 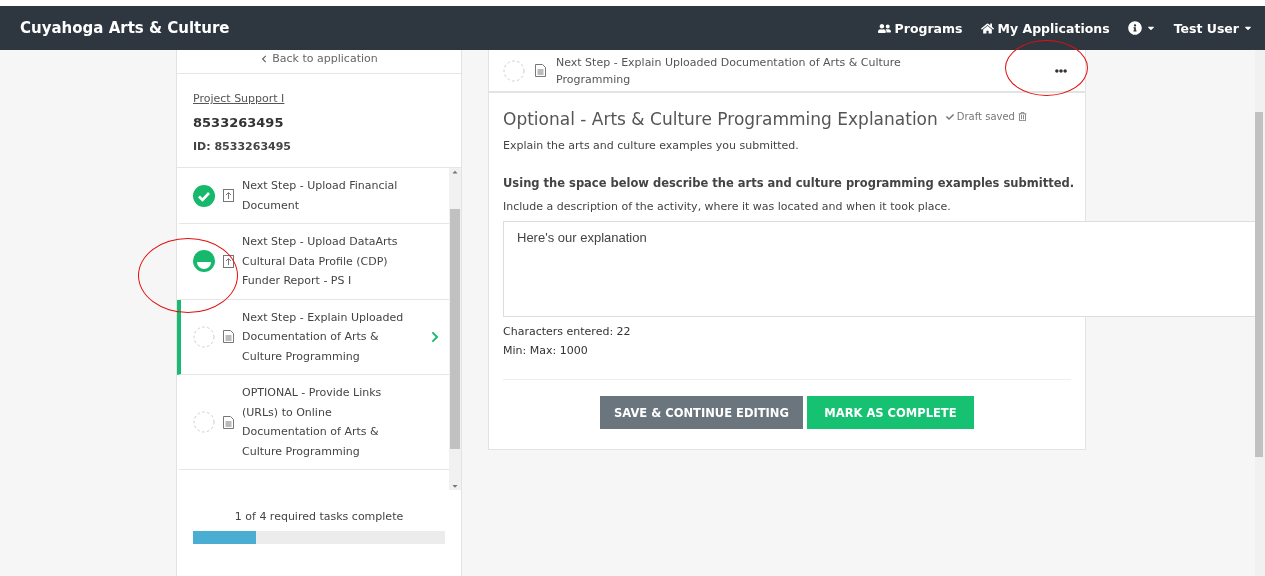 What do you see at coordinates (880, 269) in the screenshot?
I see `answer-field: Here's our explanation` at bounding box center [880, 269].